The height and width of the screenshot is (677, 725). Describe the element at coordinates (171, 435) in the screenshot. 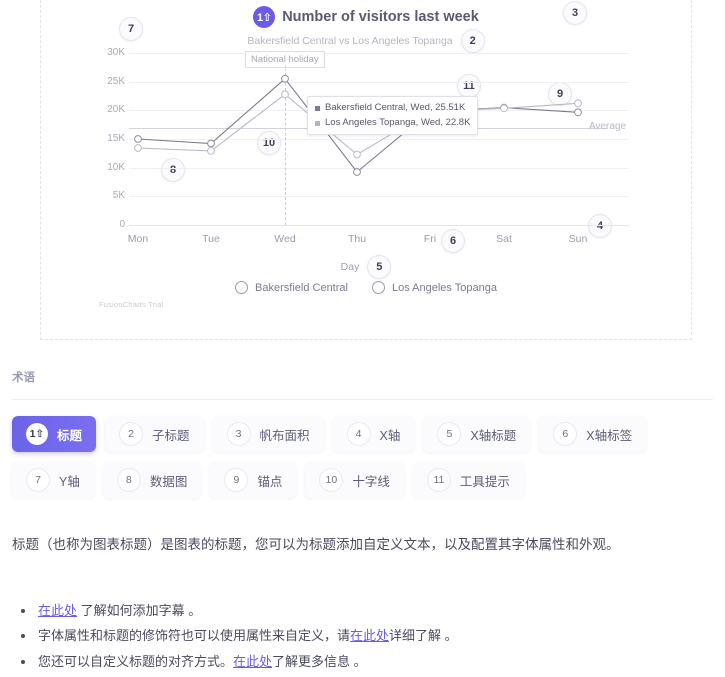

I see `chip-label: 子标题` at that location.